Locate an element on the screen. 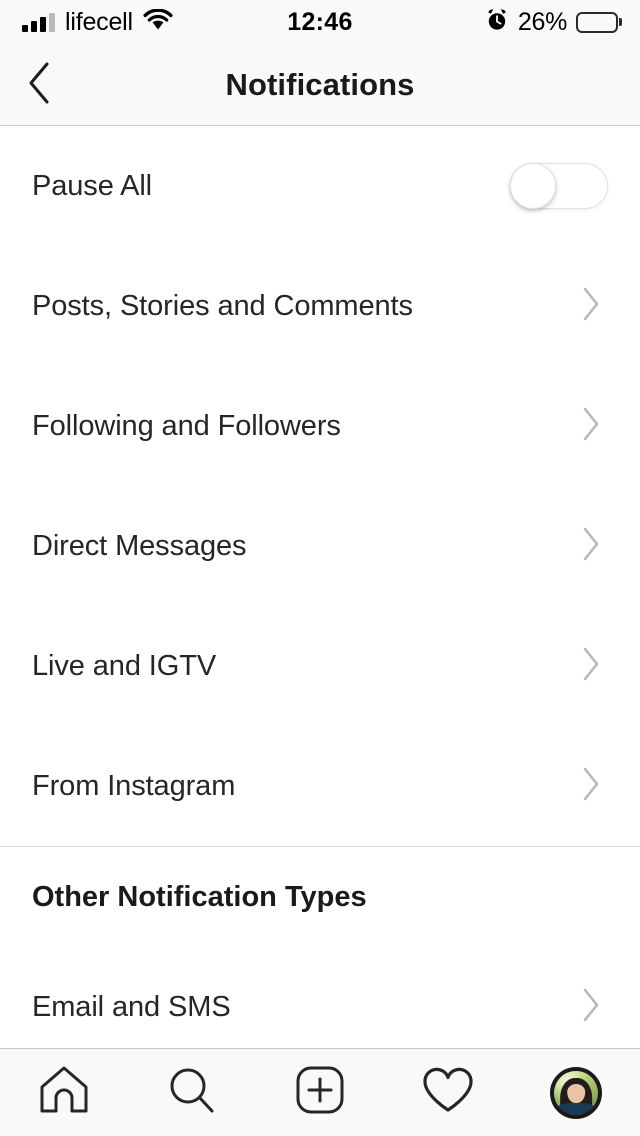  row-label: Email and SMS is located at coordinates (131, 1006).